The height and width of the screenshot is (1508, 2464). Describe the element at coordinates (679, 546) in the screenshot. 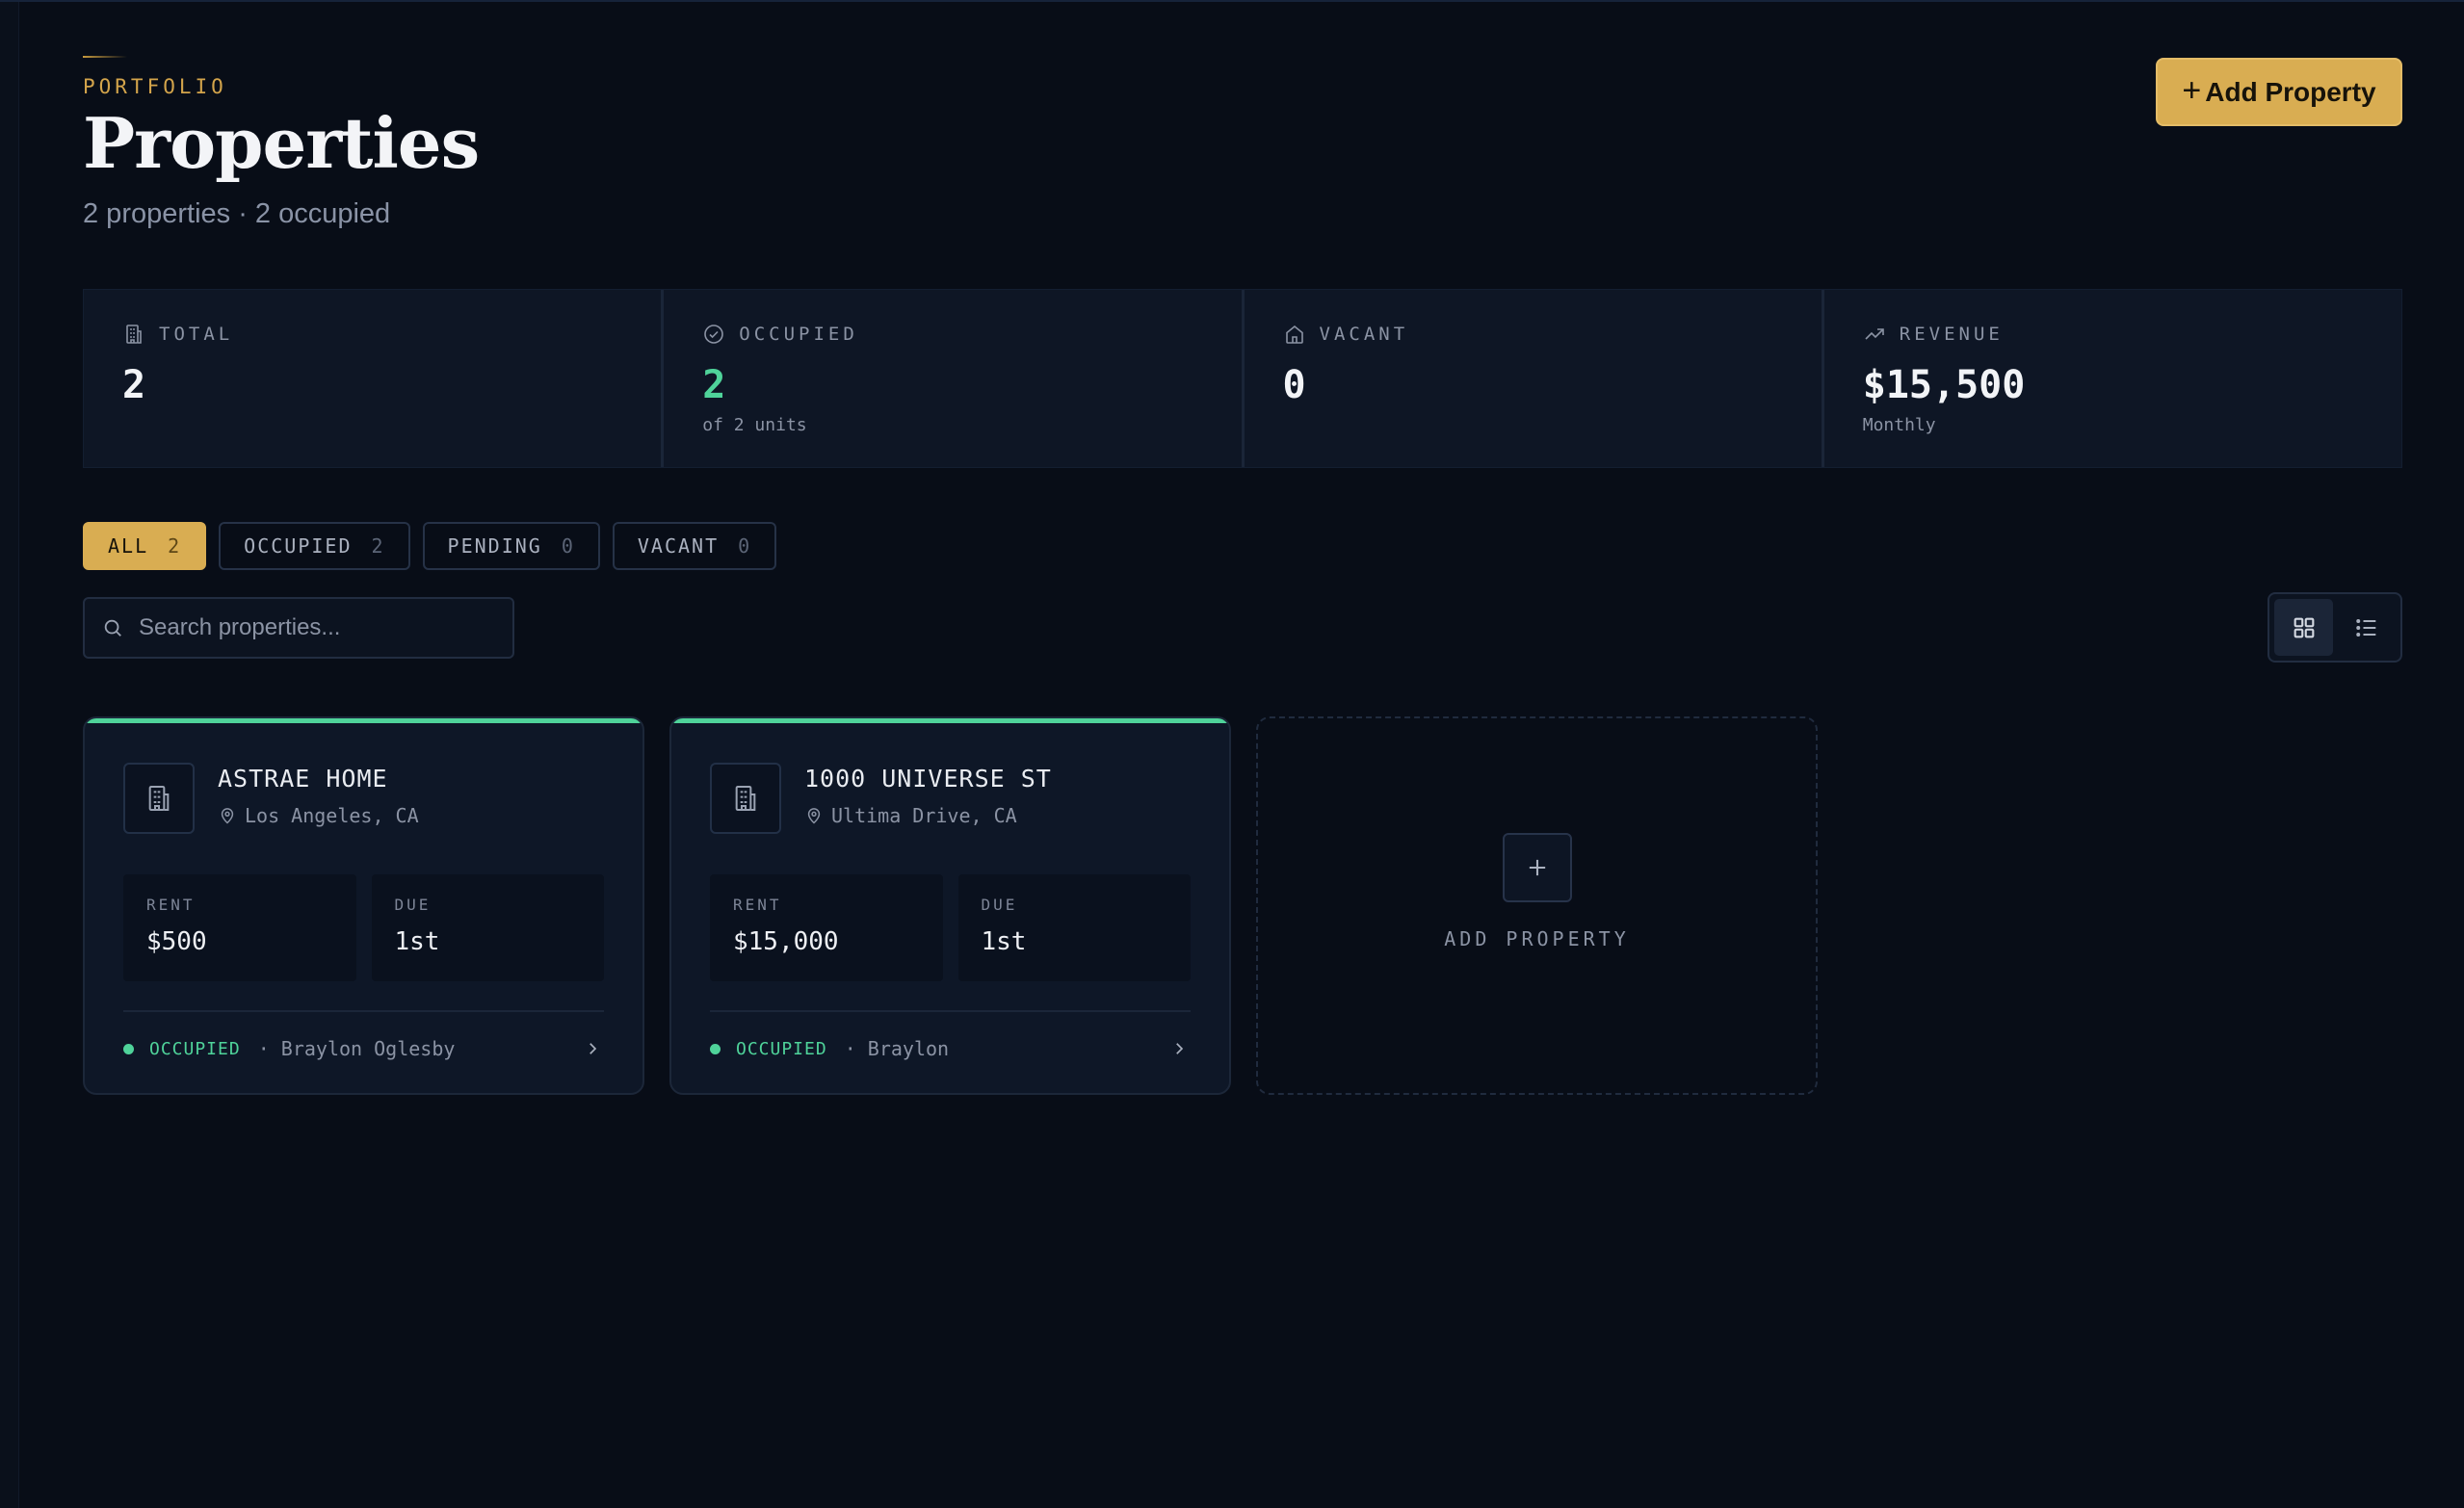

I see `filter-label: VACANT` at that location.